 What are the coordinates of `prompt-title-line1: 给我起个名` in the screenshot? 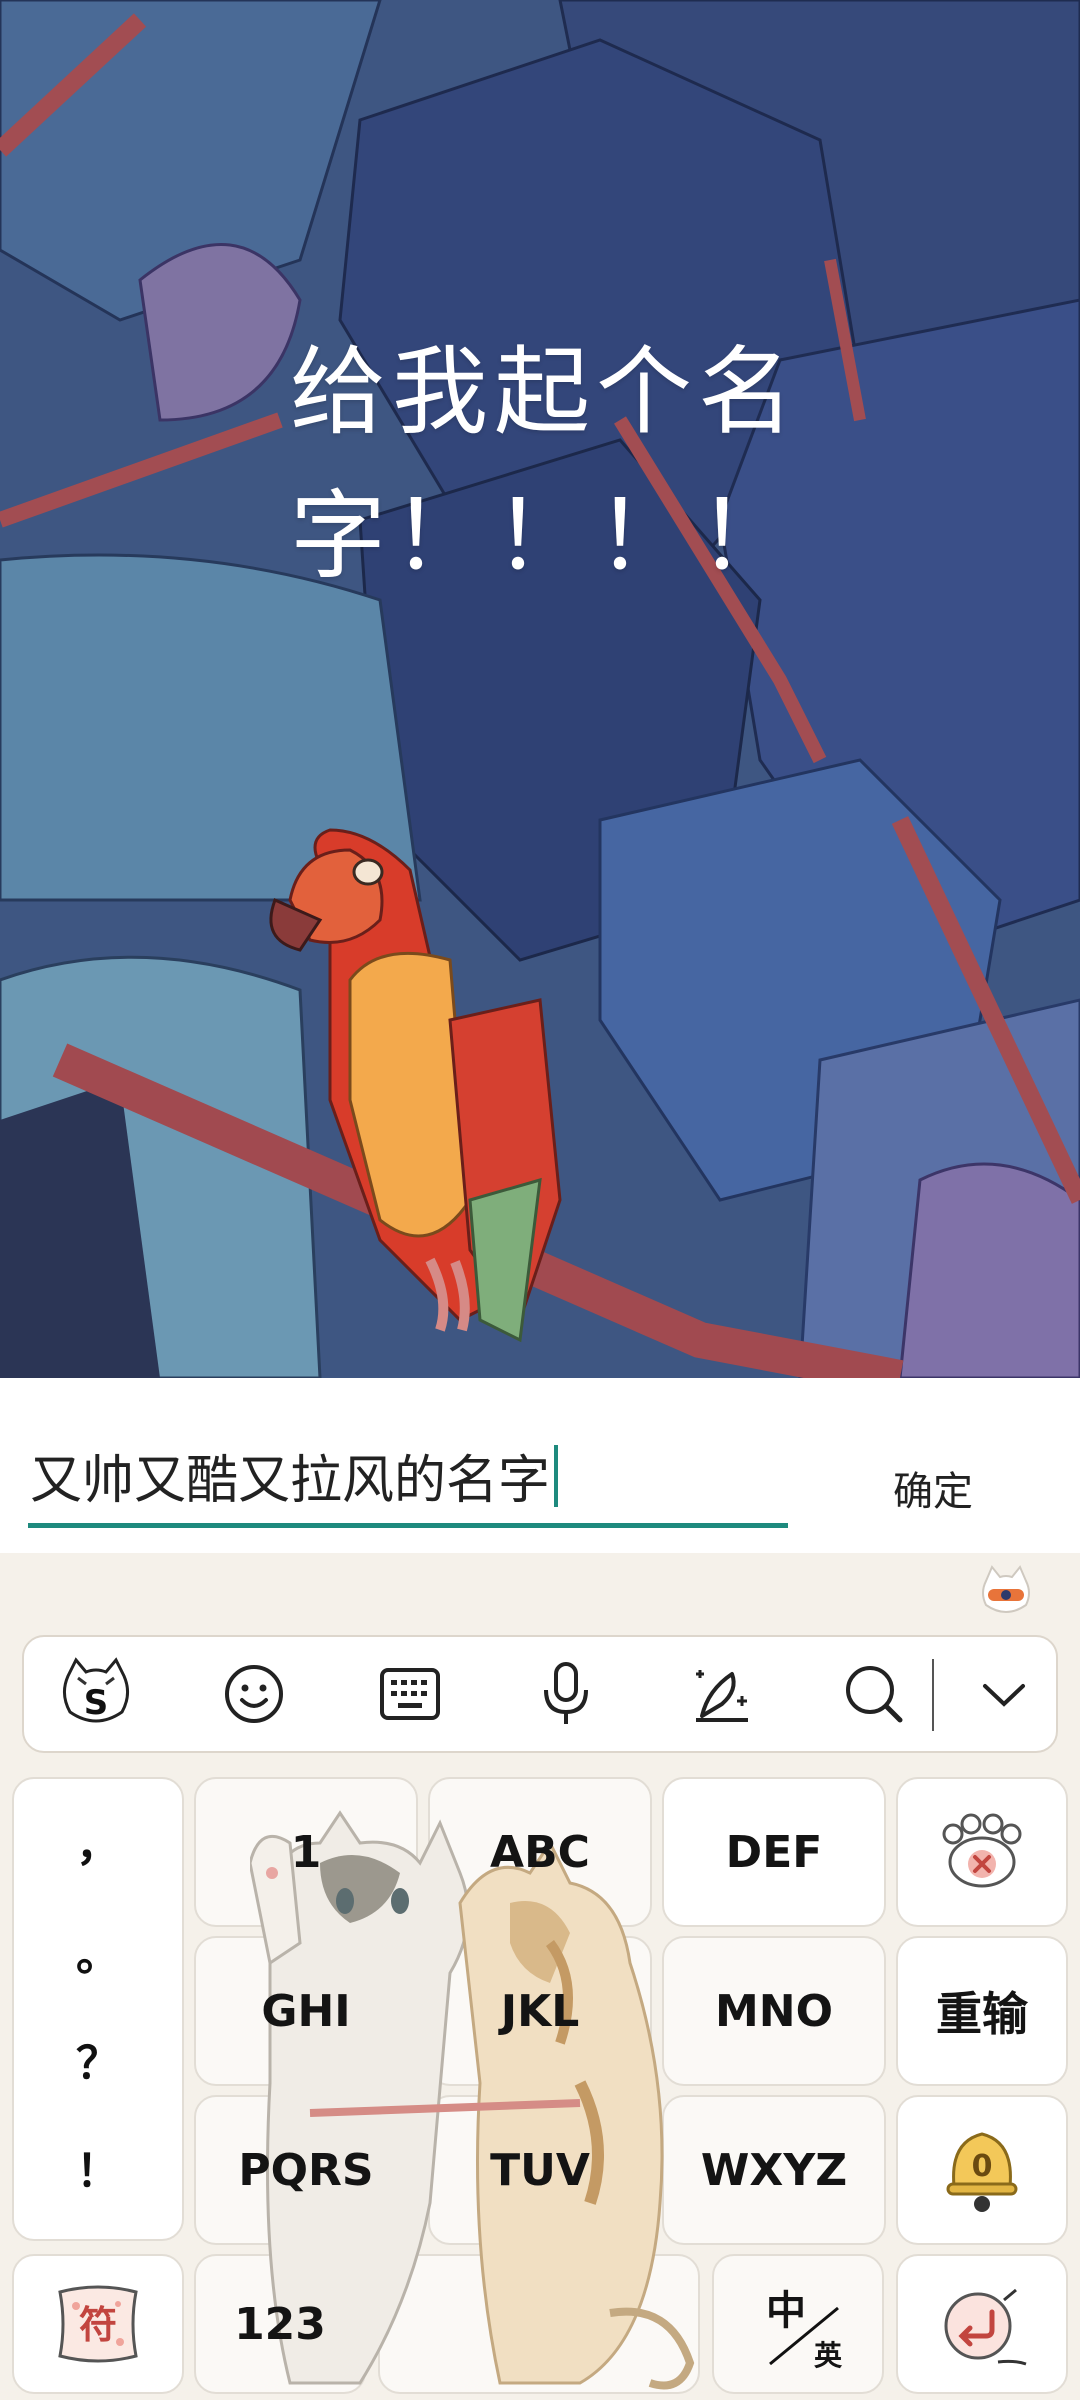 It's located at (545, 392).